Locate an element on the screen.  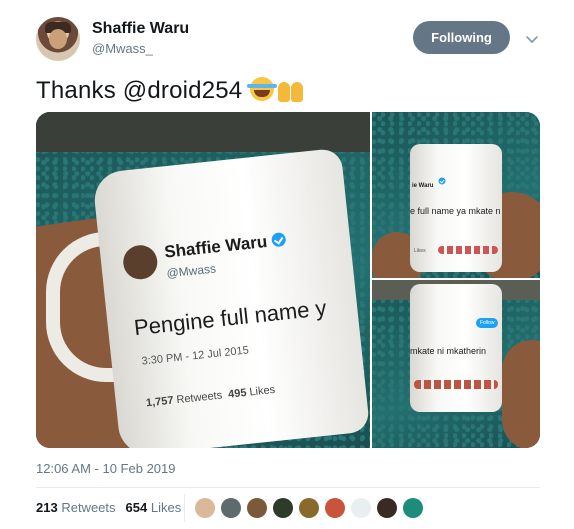
mug-retweets-count: 1,757 is located at coordinates (160, 402).